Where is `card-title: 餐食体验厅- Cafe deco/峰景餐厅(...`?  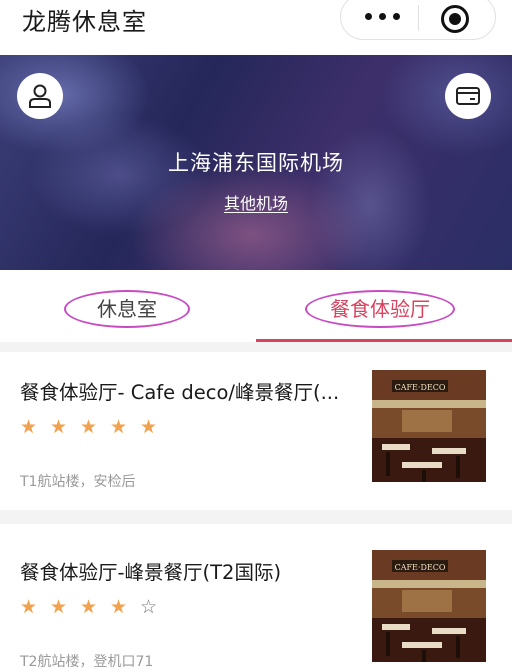
card-title: 餐食体验厅- Cafe deco/峰景餐厅(... is located at coordinates (180, 392).